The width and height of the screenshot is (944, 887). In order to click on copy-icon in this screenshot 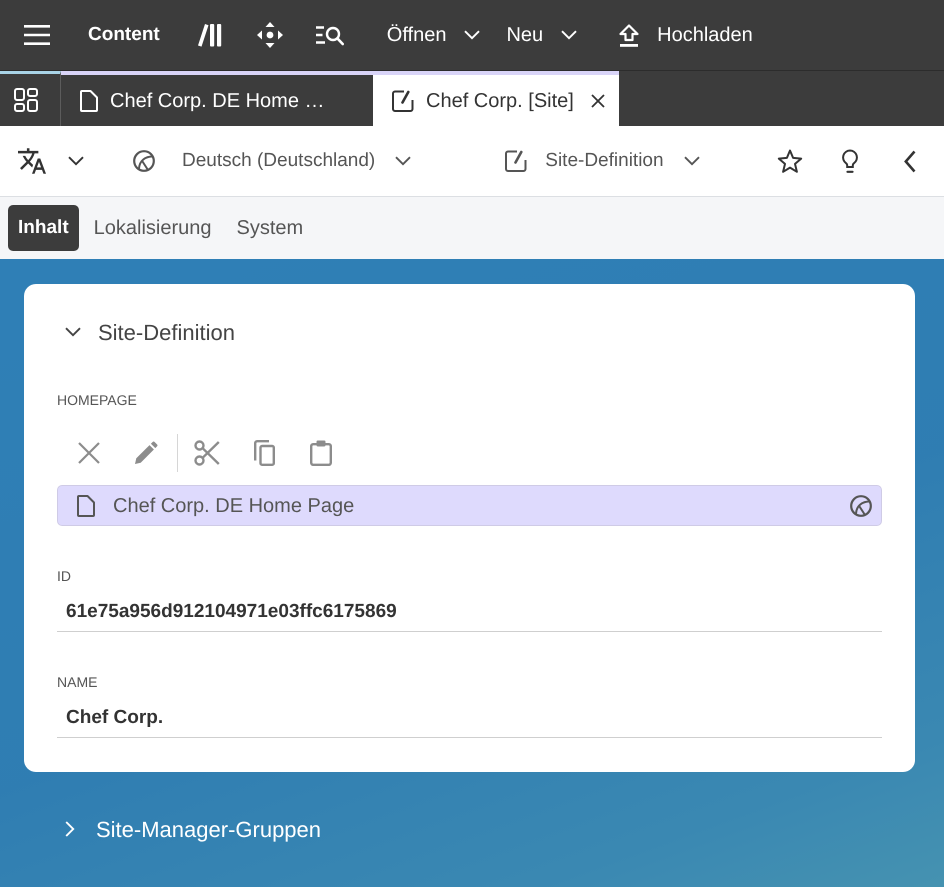, I will do `click(263, 453)`.